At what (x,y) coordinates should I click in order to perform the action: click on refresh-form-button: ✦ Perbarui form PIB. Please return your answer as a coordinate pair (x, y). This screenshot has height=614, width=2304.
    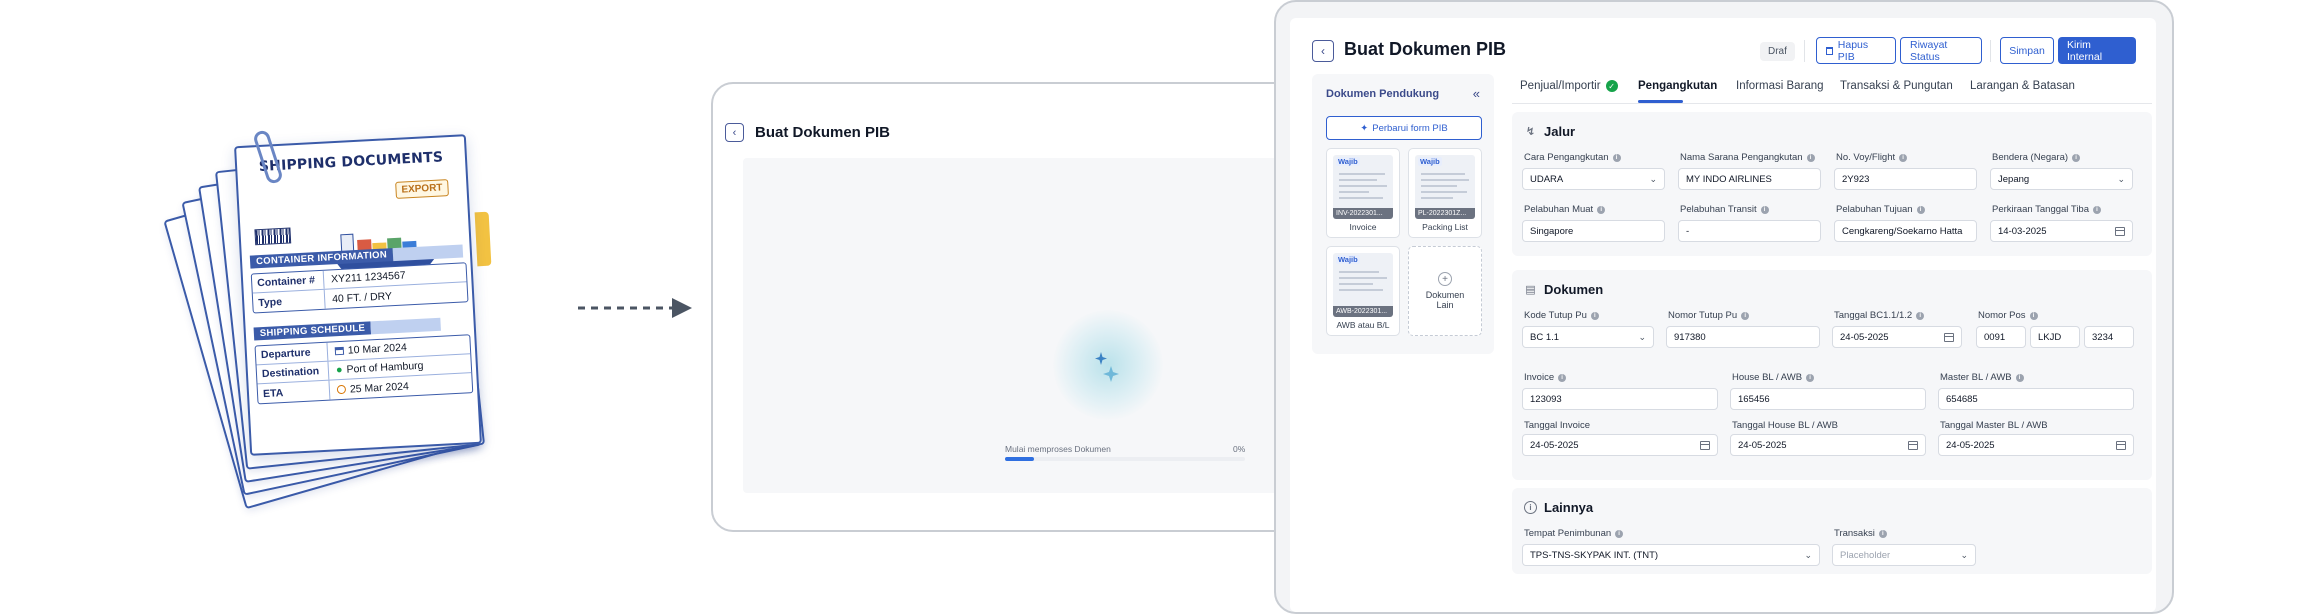
    Looking at the image, I should click on (1404, 128).